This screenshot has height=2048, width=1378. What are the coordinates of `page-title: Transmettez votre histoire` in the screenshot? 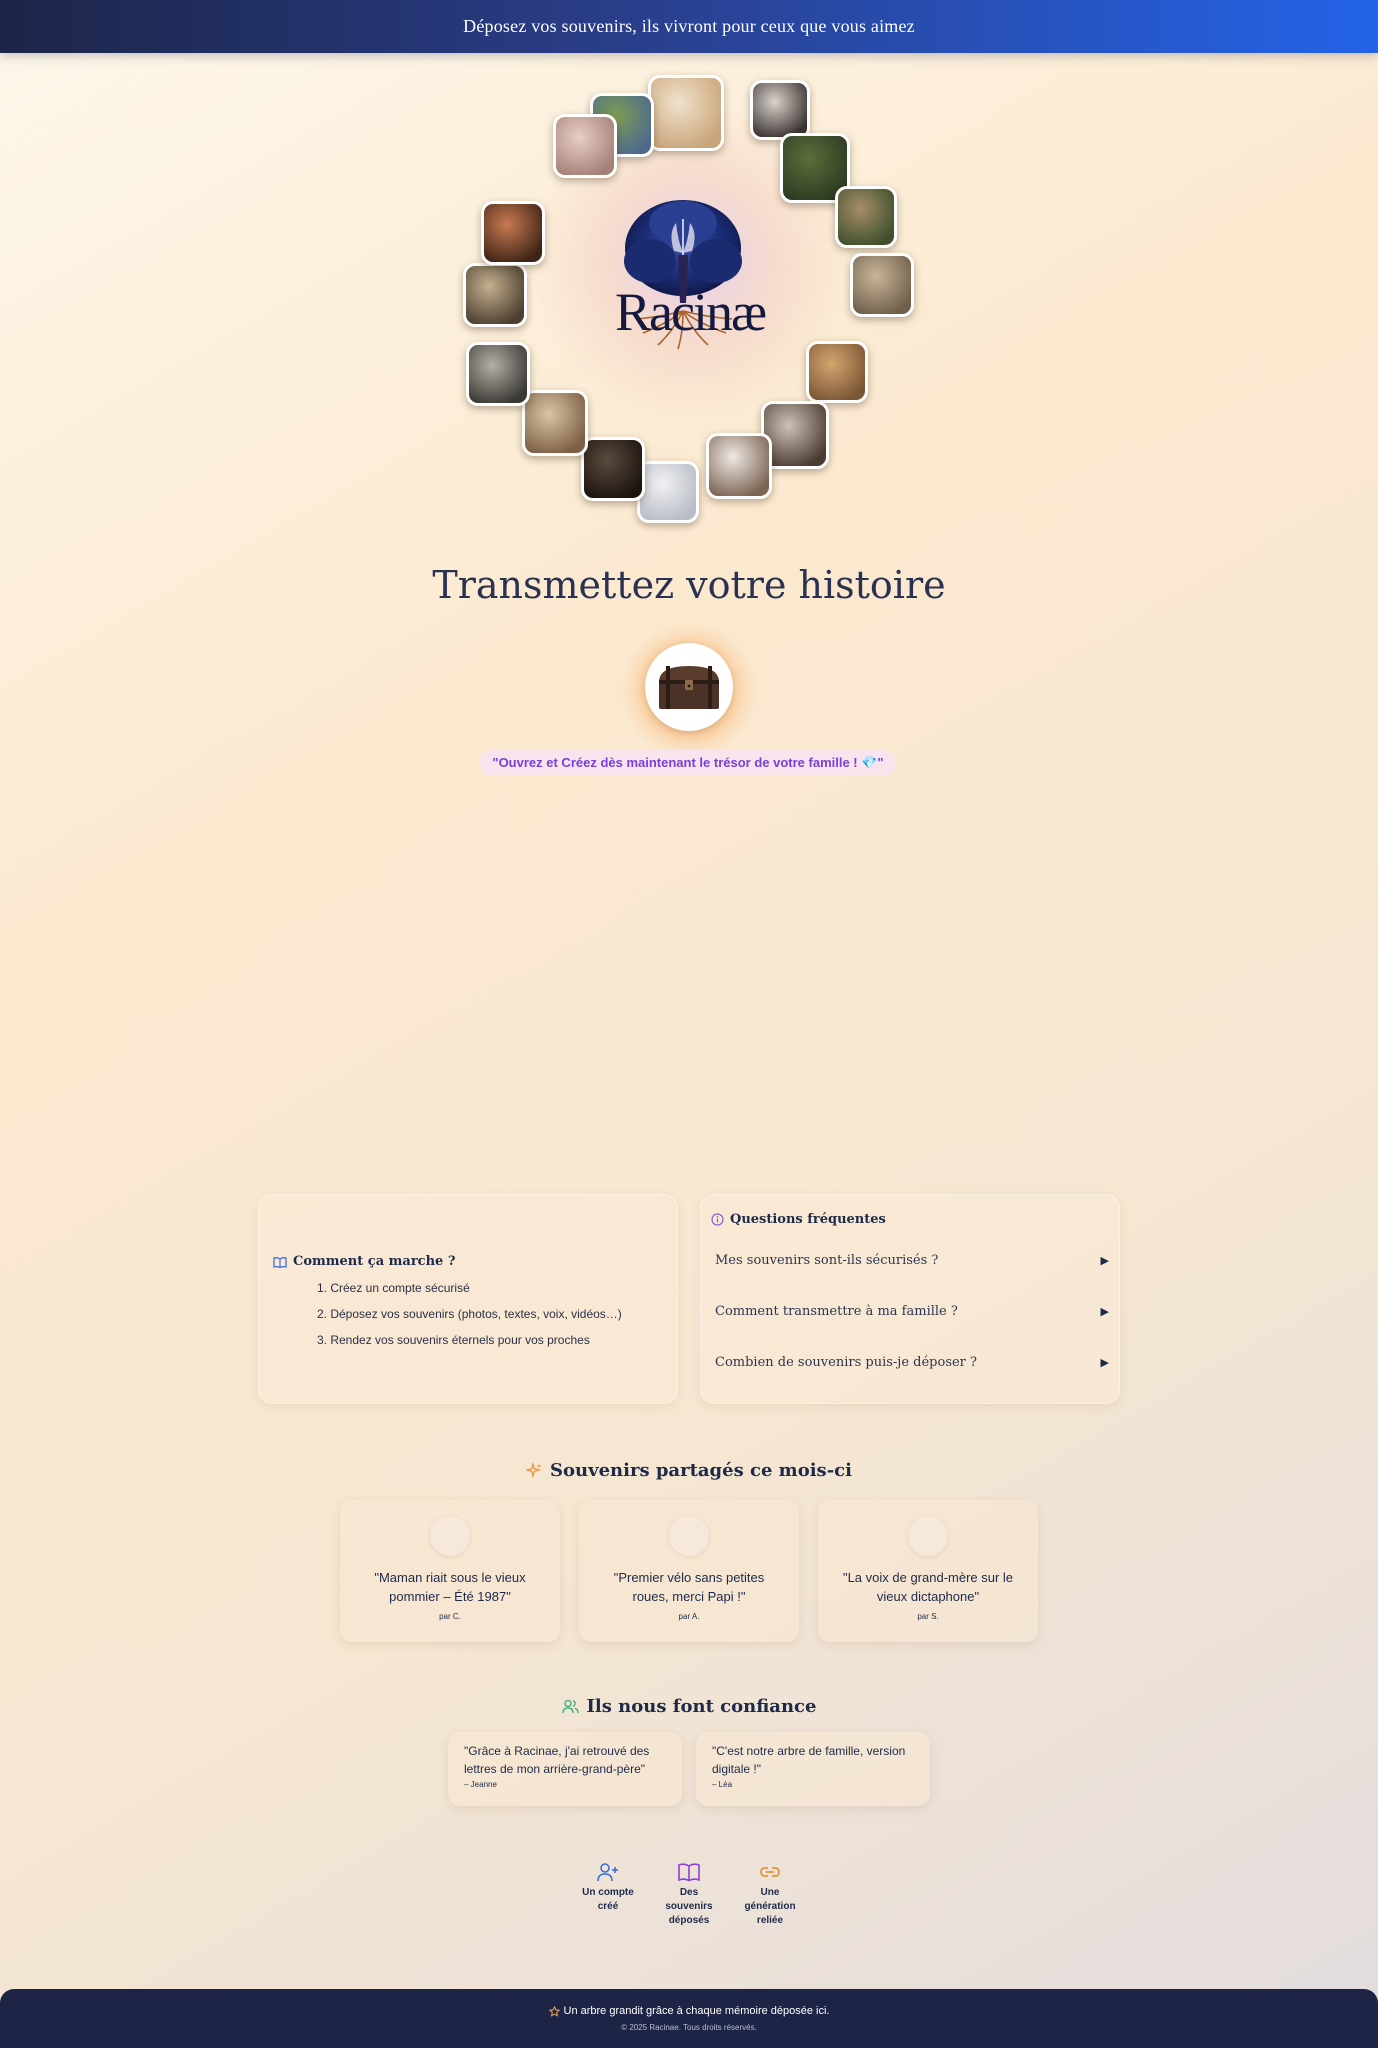 It's located at (689, 585).